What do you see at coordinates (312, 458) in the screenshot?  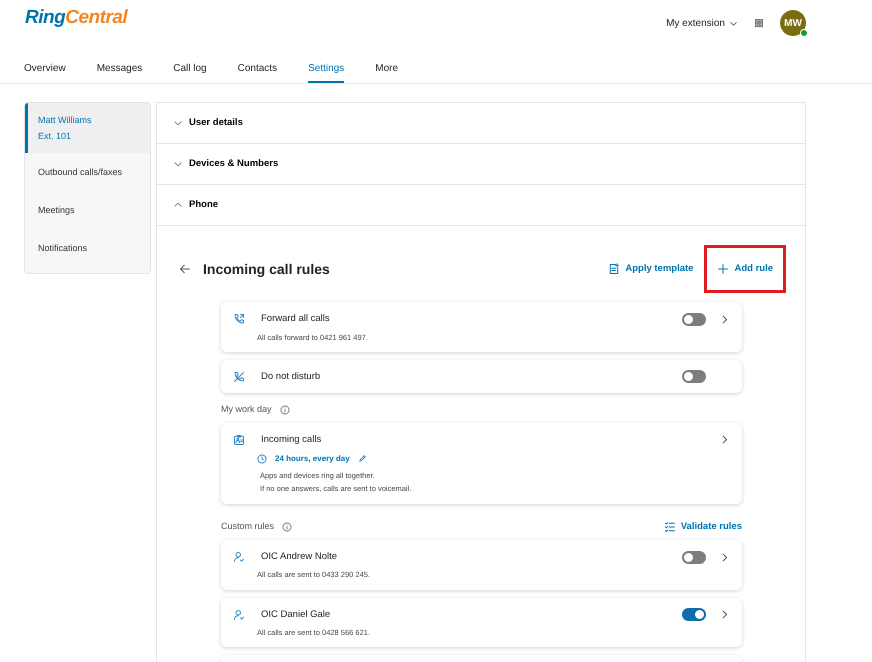 I see `schedule-link: 24 hours, every day` at bounding box center [312, 458].